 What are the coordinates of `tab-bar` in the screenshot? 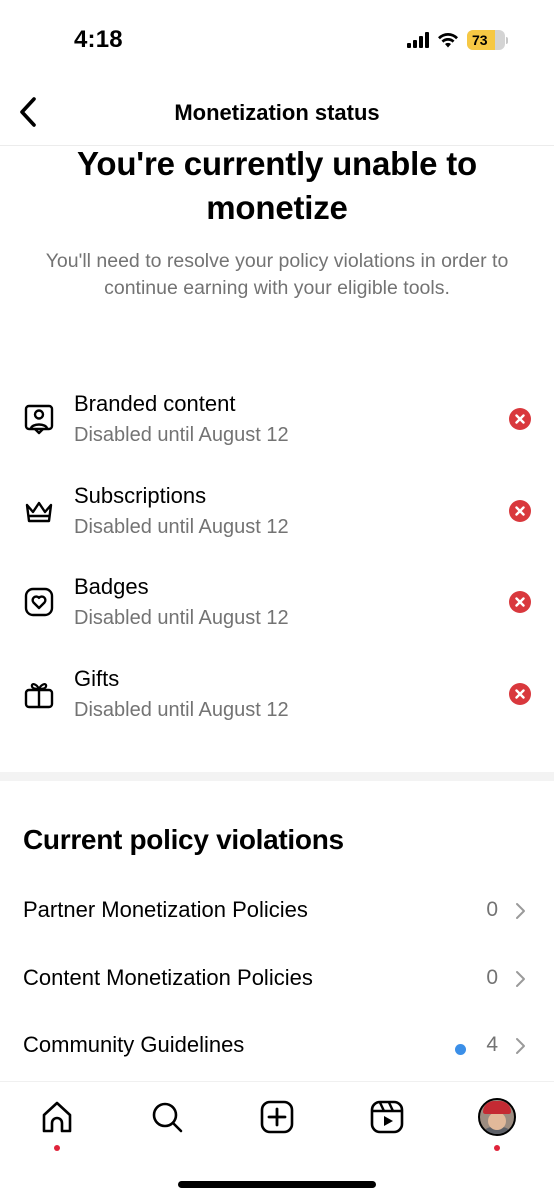 It's located at (277, 1121).